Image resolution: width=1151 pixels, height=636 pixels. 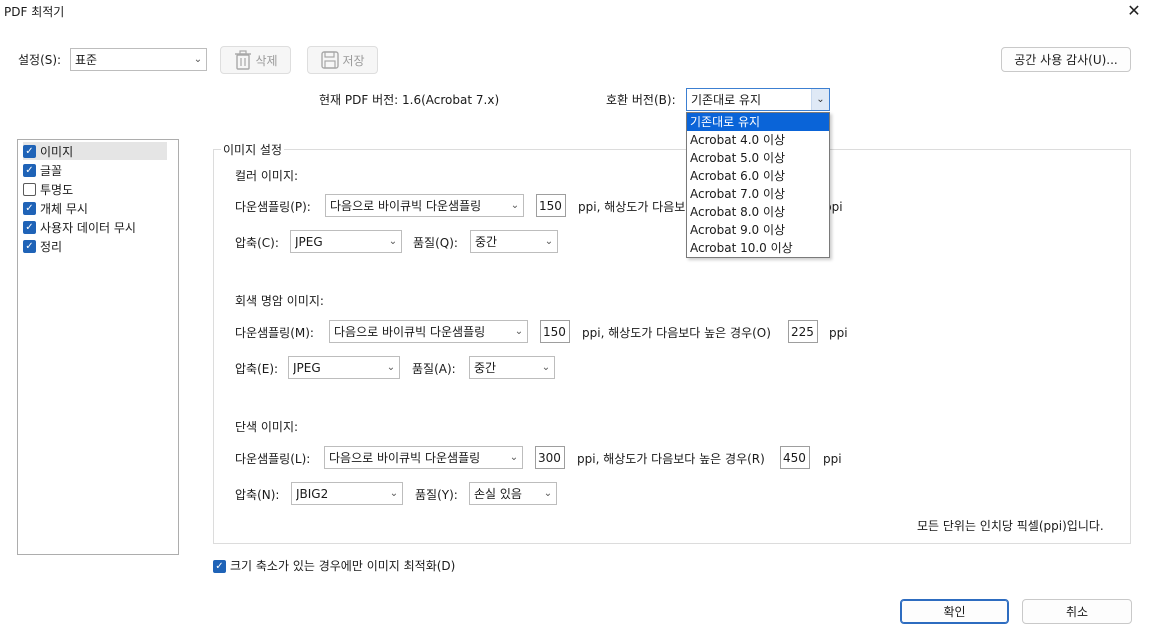 I want to click on ok-button-label: 확인, so click(x=954, y=612).